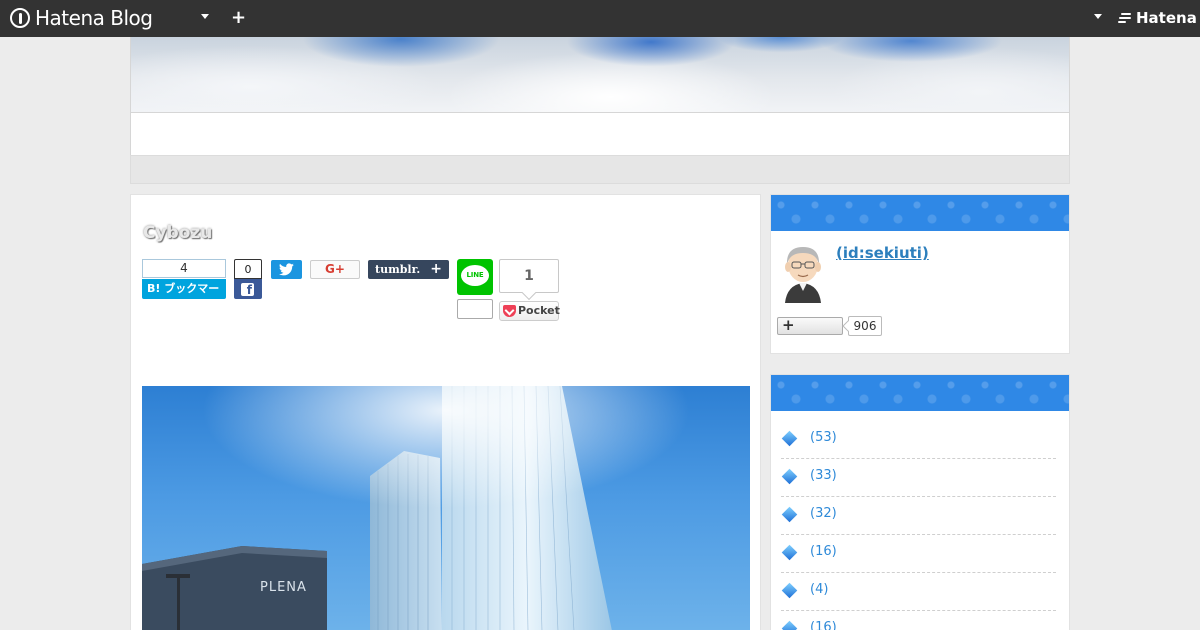 The height and width of the screenshot is (630, 1200). Describe the element at coordinates (539, 310) in the screenshot. I see `pocket-label: Pocket` at that location.